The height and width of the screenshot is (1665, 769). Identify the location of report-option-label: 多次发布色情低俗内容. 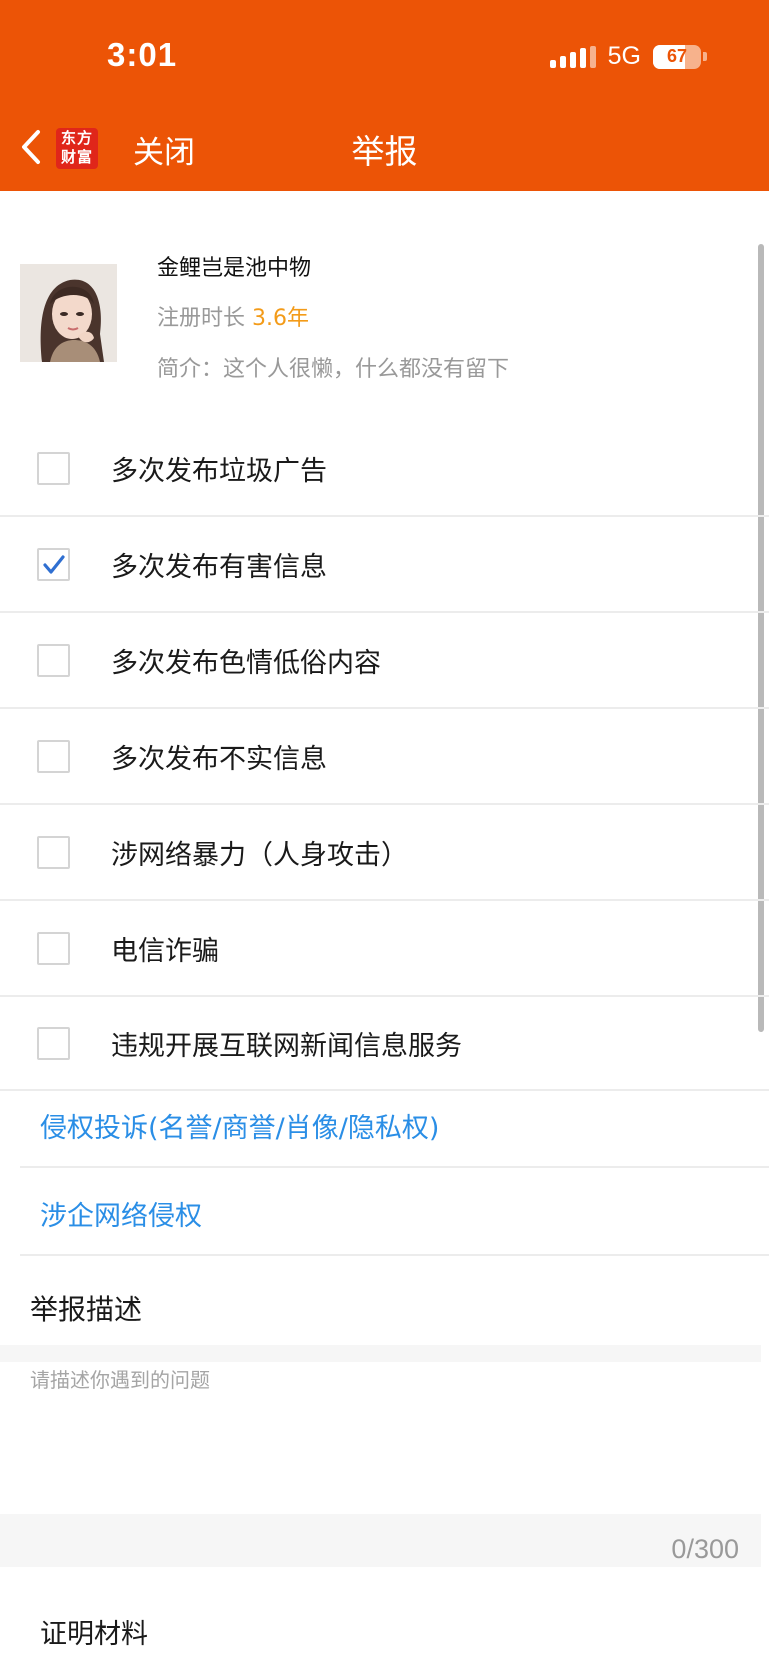
(246, 663).